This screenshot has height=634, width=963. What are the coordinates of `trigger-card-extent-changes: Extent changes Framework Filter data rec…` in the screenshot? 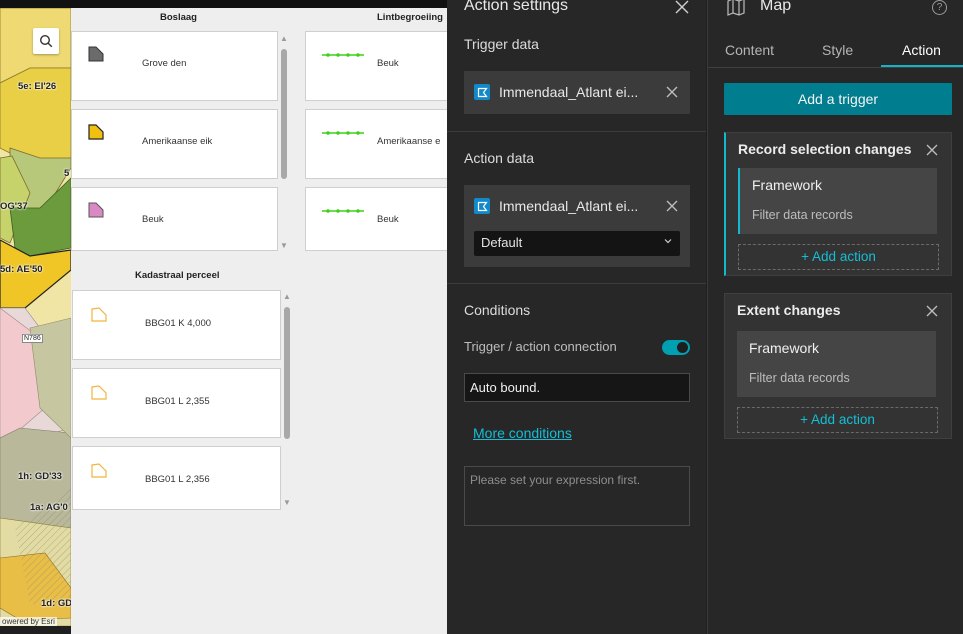 It's located at (838, 366).